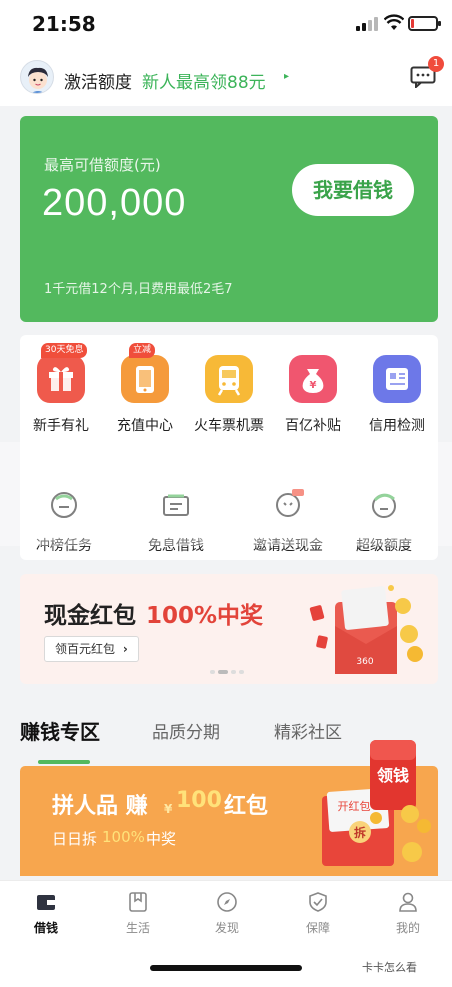 The height and width of the screenshot is (987, 452). I want to click on gift-icon, so click(61, 379).